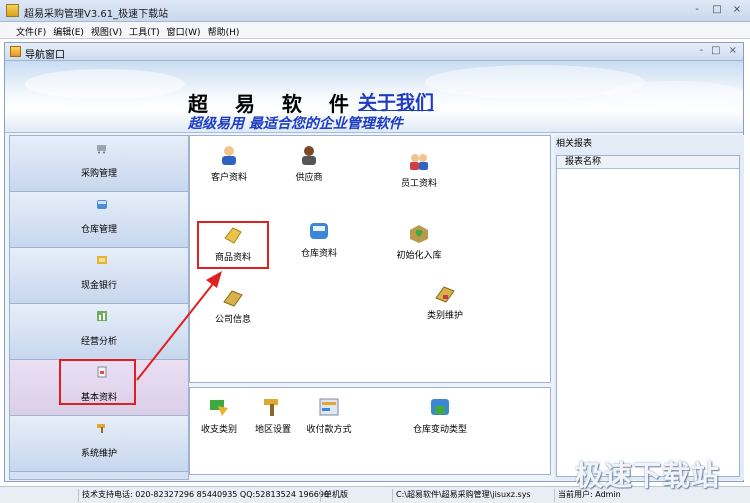 This screenshot has width=750, height=503. What do you see at coordinates (697, 10) in the screenshot?
I see `minimize-button: -` at bounding box center [697, 10].